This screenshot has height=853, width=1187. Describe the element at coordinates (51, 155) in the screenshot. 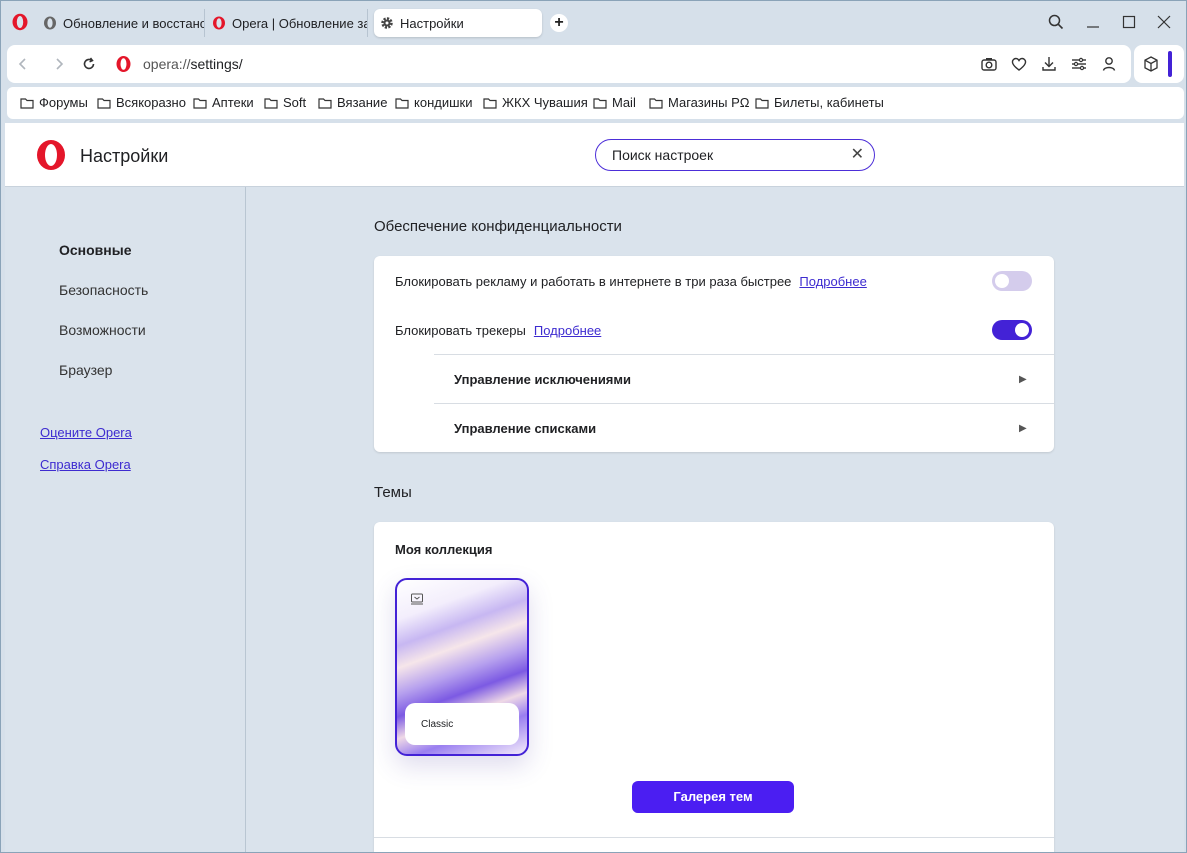

I see `opera-logo-icon` at that location.